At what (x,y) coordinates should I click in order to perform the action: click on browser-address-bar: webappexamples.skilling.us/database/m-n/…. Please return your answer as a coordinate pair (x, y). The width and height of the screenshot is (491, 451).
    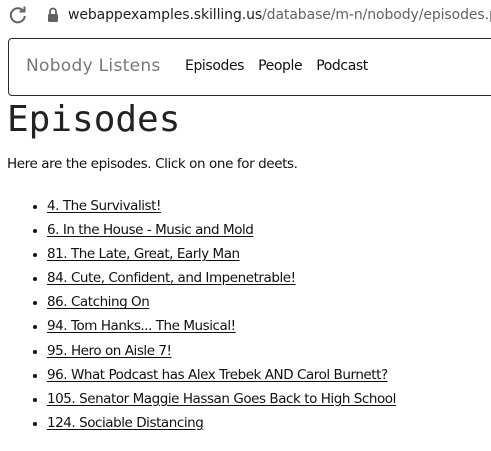
    Looking at the image, I should click on (245, 15).